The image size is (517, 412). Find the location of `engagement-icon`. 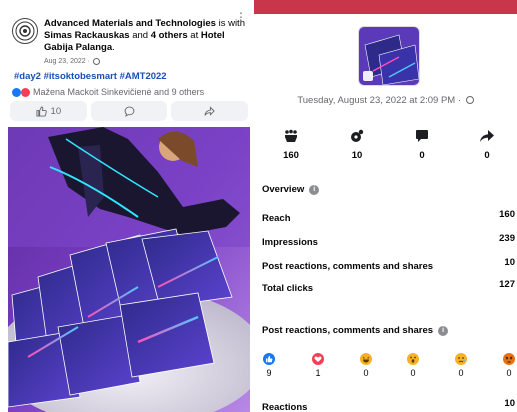

engagement-icon is located at coordinates (357, 136).